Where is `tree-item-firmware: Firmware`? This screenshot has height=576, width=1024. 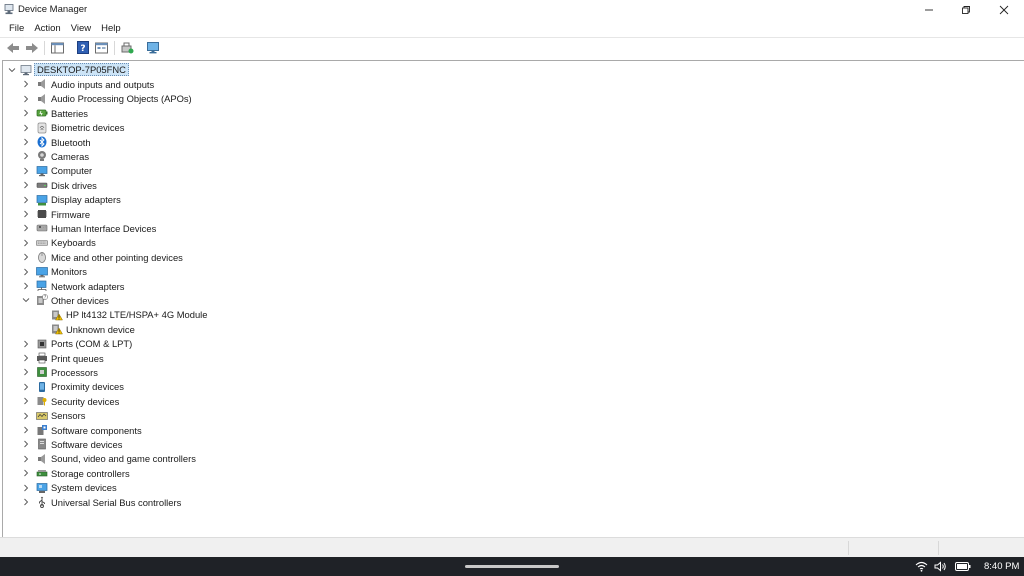 tree-item-firmware: Firmware is located at coordinates (512, 214).